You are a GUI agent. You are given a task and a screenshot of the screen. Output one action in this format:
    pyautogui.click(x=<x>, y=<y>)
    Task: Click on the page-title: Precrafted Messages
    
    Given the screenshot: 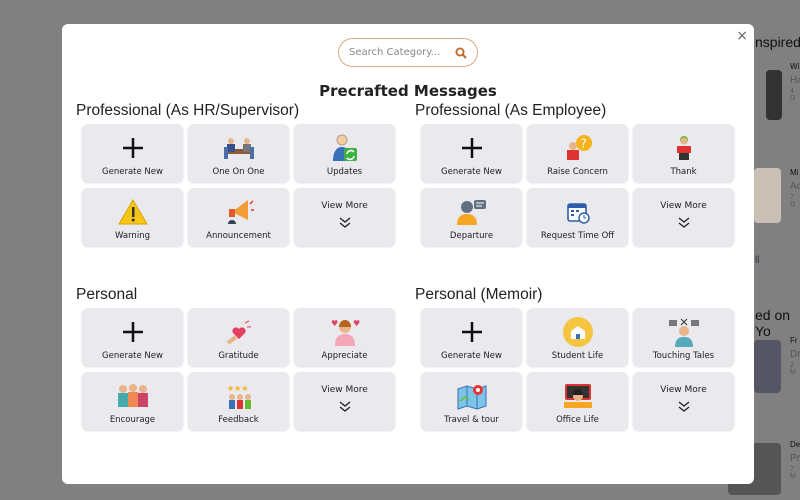 What is the action you would take?
    pyautogui.click(x=408, y=91)
    